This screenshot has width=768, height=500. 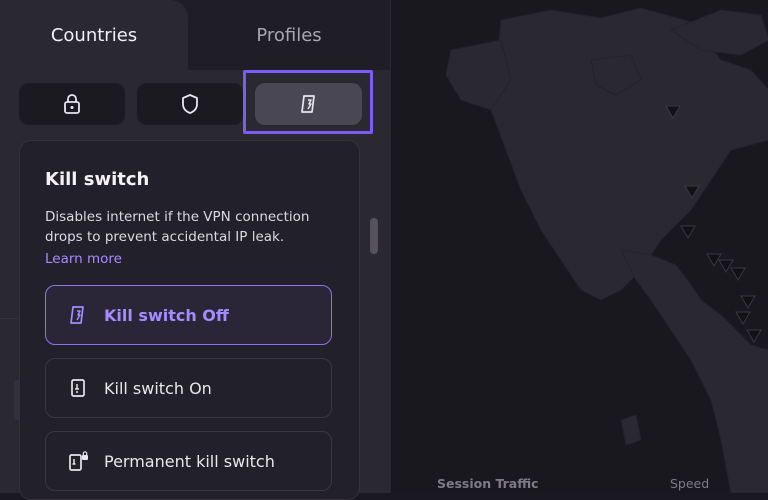 I want to click on permanent-kill-switch-label: Permanent kill switch, so click(x=189, y=461).